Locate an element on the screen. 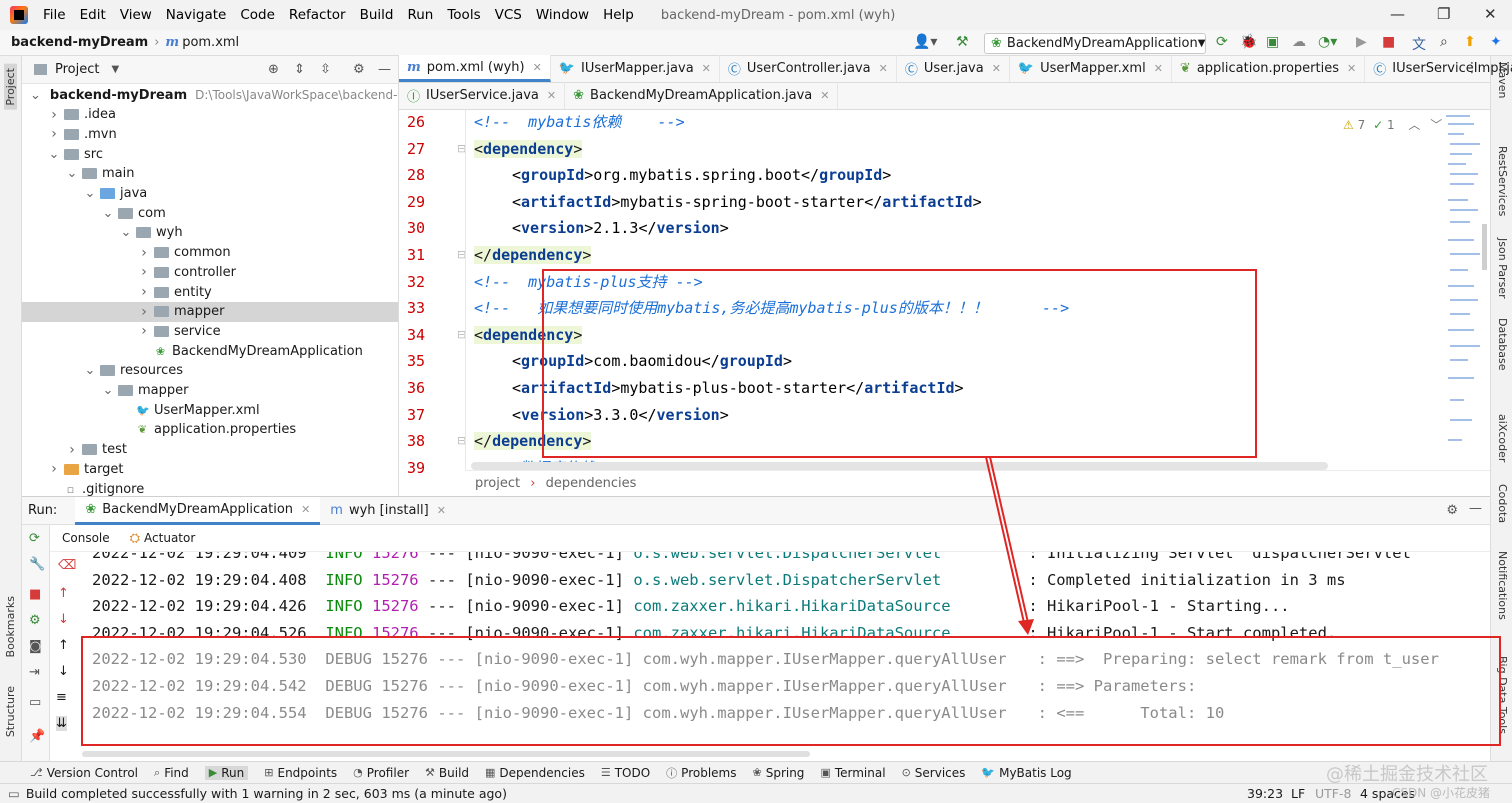 This screenshot has width=1512, height=803. chevron-down-icon: ▼ is located at coordinates (115, 69).